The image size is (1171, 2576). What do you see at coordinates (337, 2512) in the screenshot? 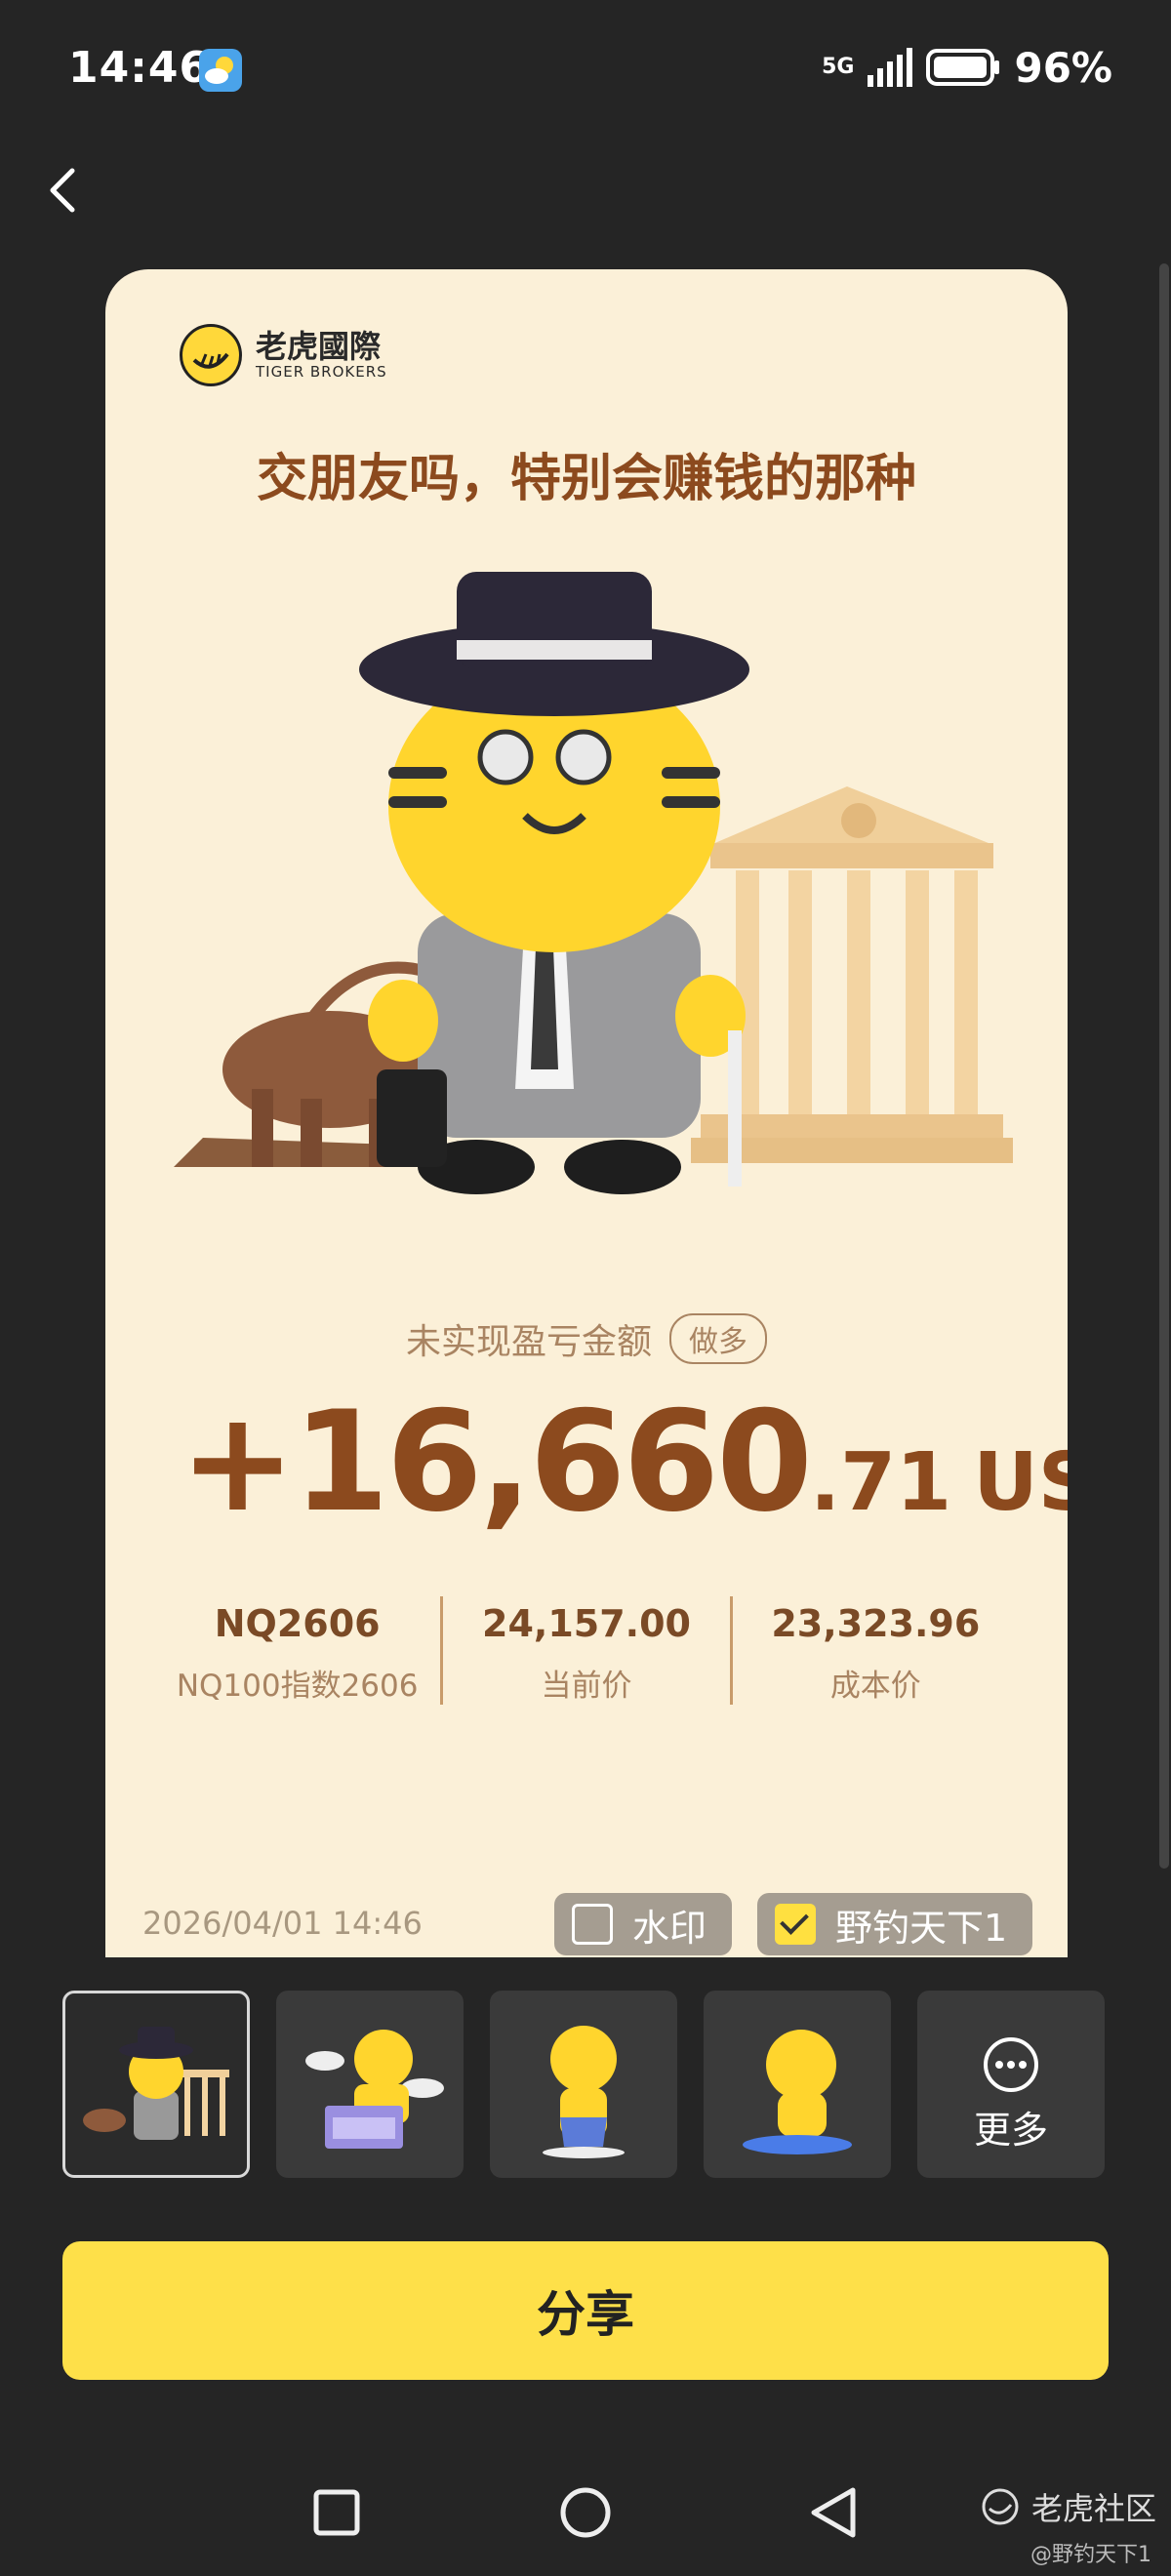
I see `square-icon` at bounding box center [337, 2512].